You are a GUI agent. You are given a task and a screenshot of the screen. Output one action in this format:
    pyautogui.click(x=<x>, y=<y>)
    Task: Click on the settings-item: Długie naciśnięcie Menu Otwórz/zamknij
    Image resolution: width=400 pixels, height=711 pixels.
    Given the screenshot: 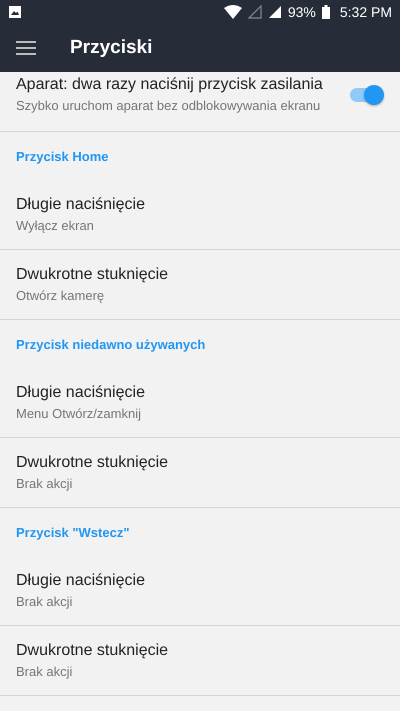 What is the action you would take?
    pyautogui.click(x=200, y=403)
    